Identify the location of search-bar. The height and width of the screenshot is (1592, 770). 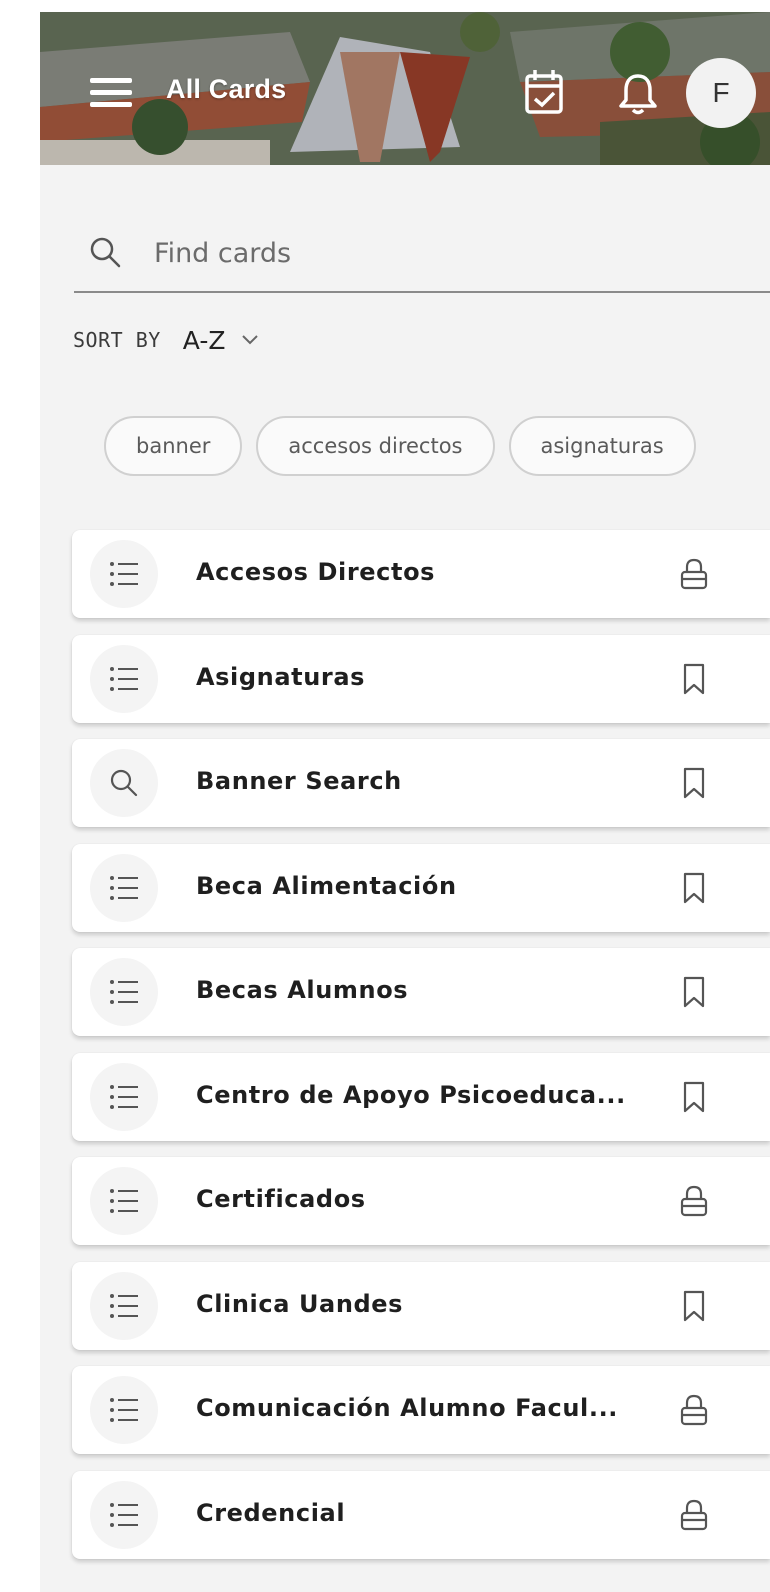
(422, 255).